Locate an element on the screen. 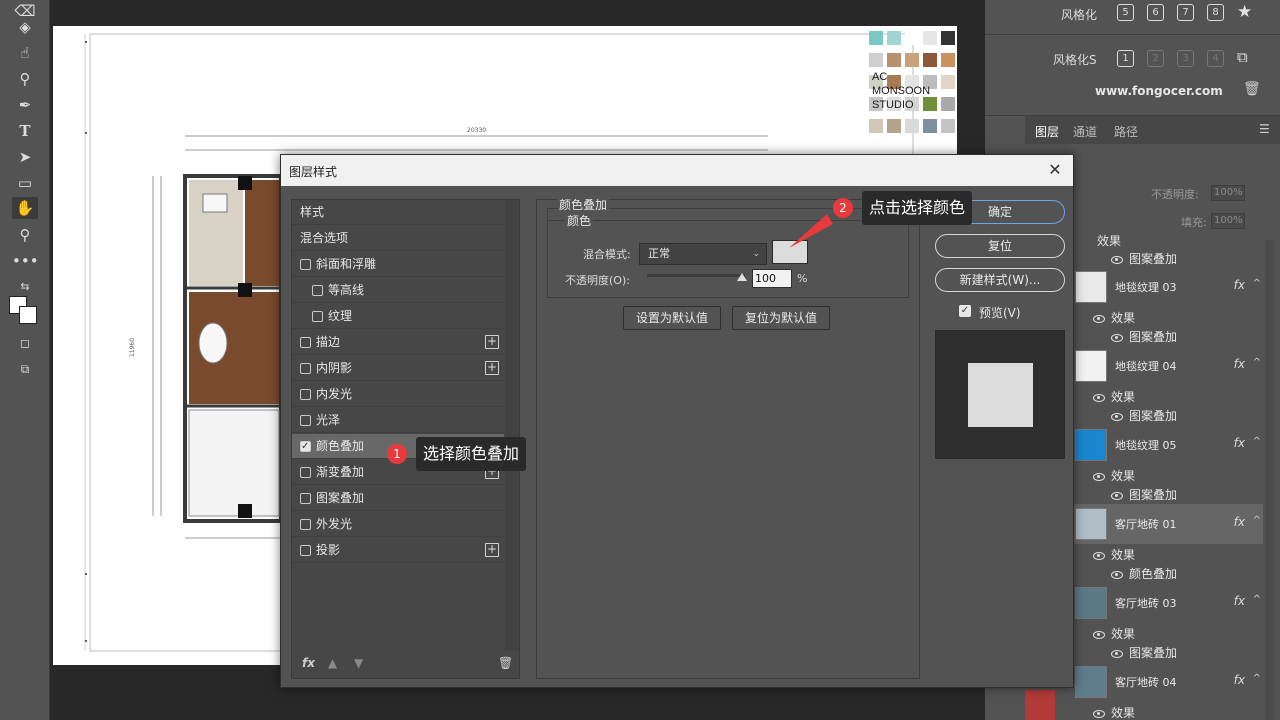  panel-menu-icon: ☰ is located at coordinates (1264, 129).